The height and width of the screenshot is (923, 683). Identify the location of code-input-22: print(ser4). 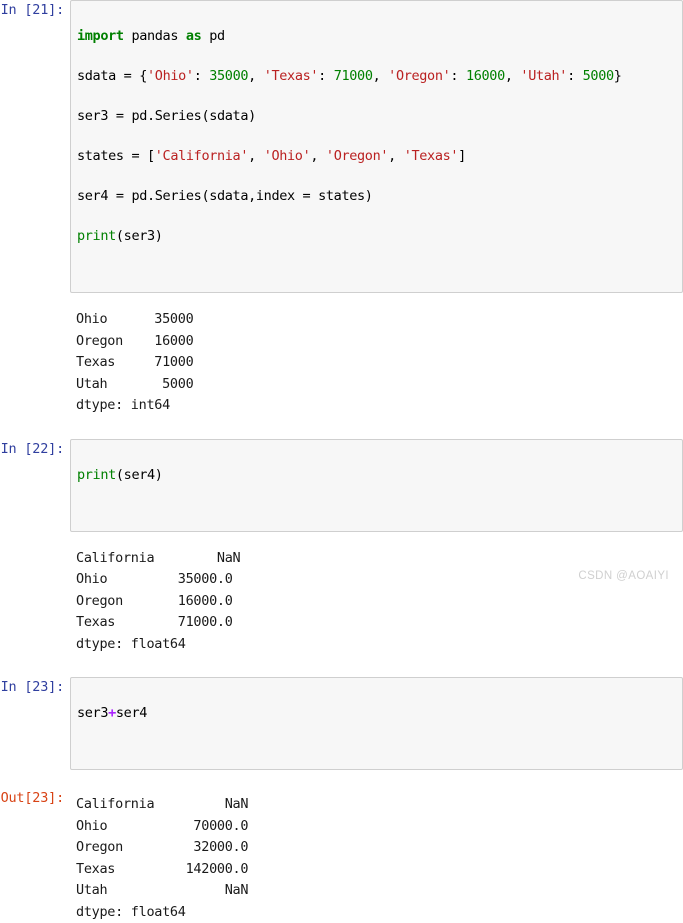
(376, 485).